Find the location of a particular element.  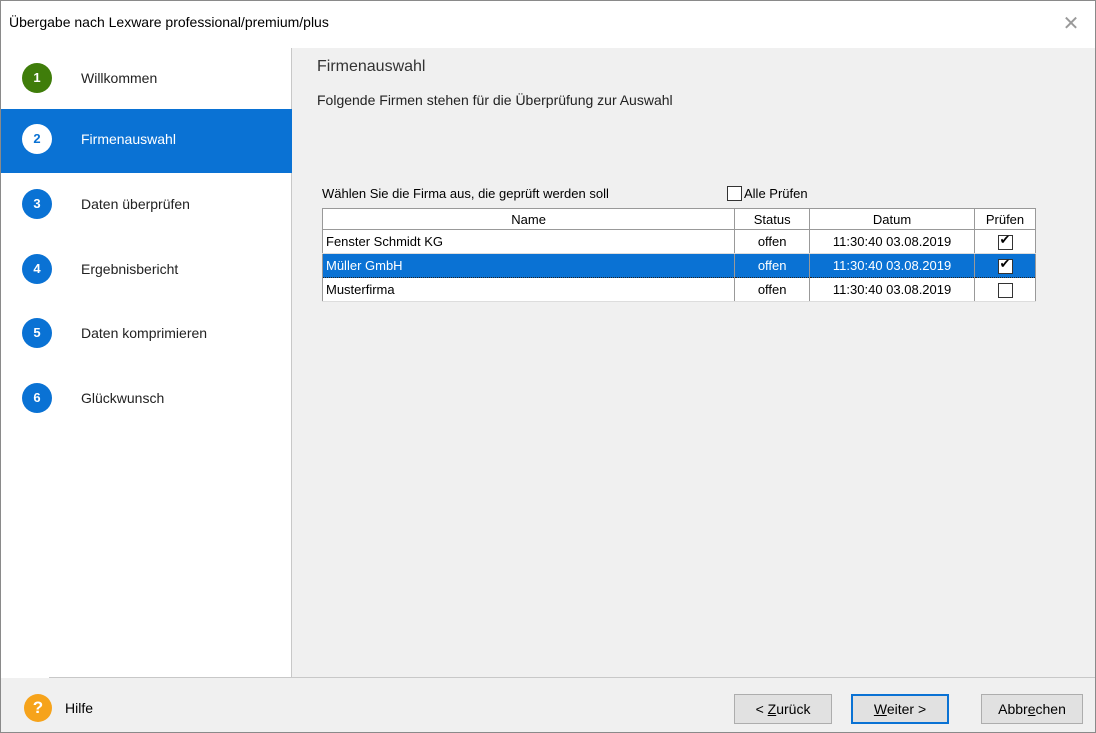

step-number-badge: 3 is located at coordinates (37, 204).